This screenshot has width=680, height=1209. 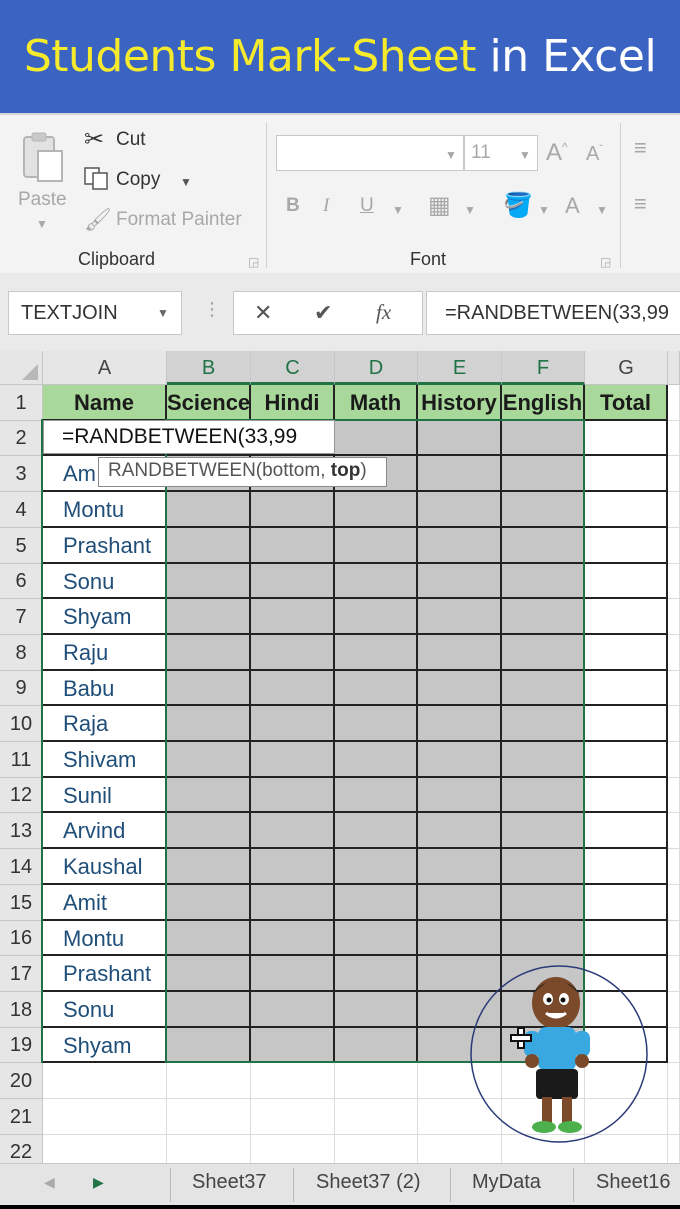 What do you see at coordinates (21, 938) in the screenshot?
I see `row-header: 16` at bounding box center [21, 938].